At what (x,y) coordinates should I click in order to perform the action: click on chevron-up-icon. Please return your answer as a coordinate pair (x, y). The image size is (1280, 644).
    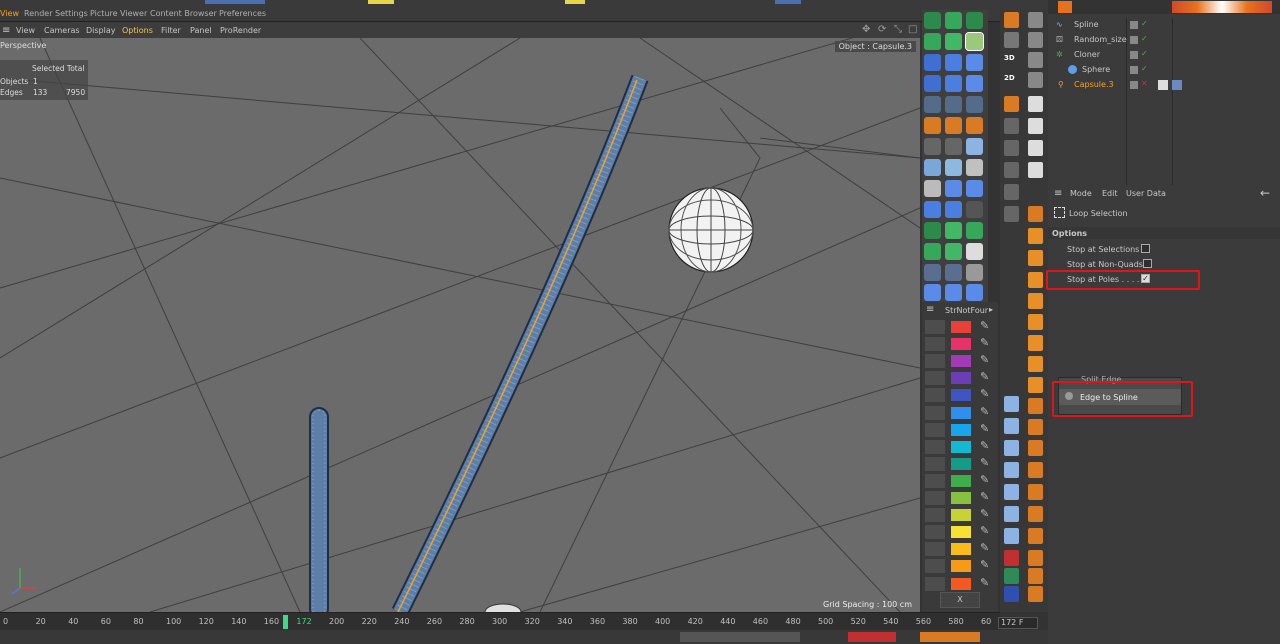
    Looking at the image, I should click on (1035, 364).